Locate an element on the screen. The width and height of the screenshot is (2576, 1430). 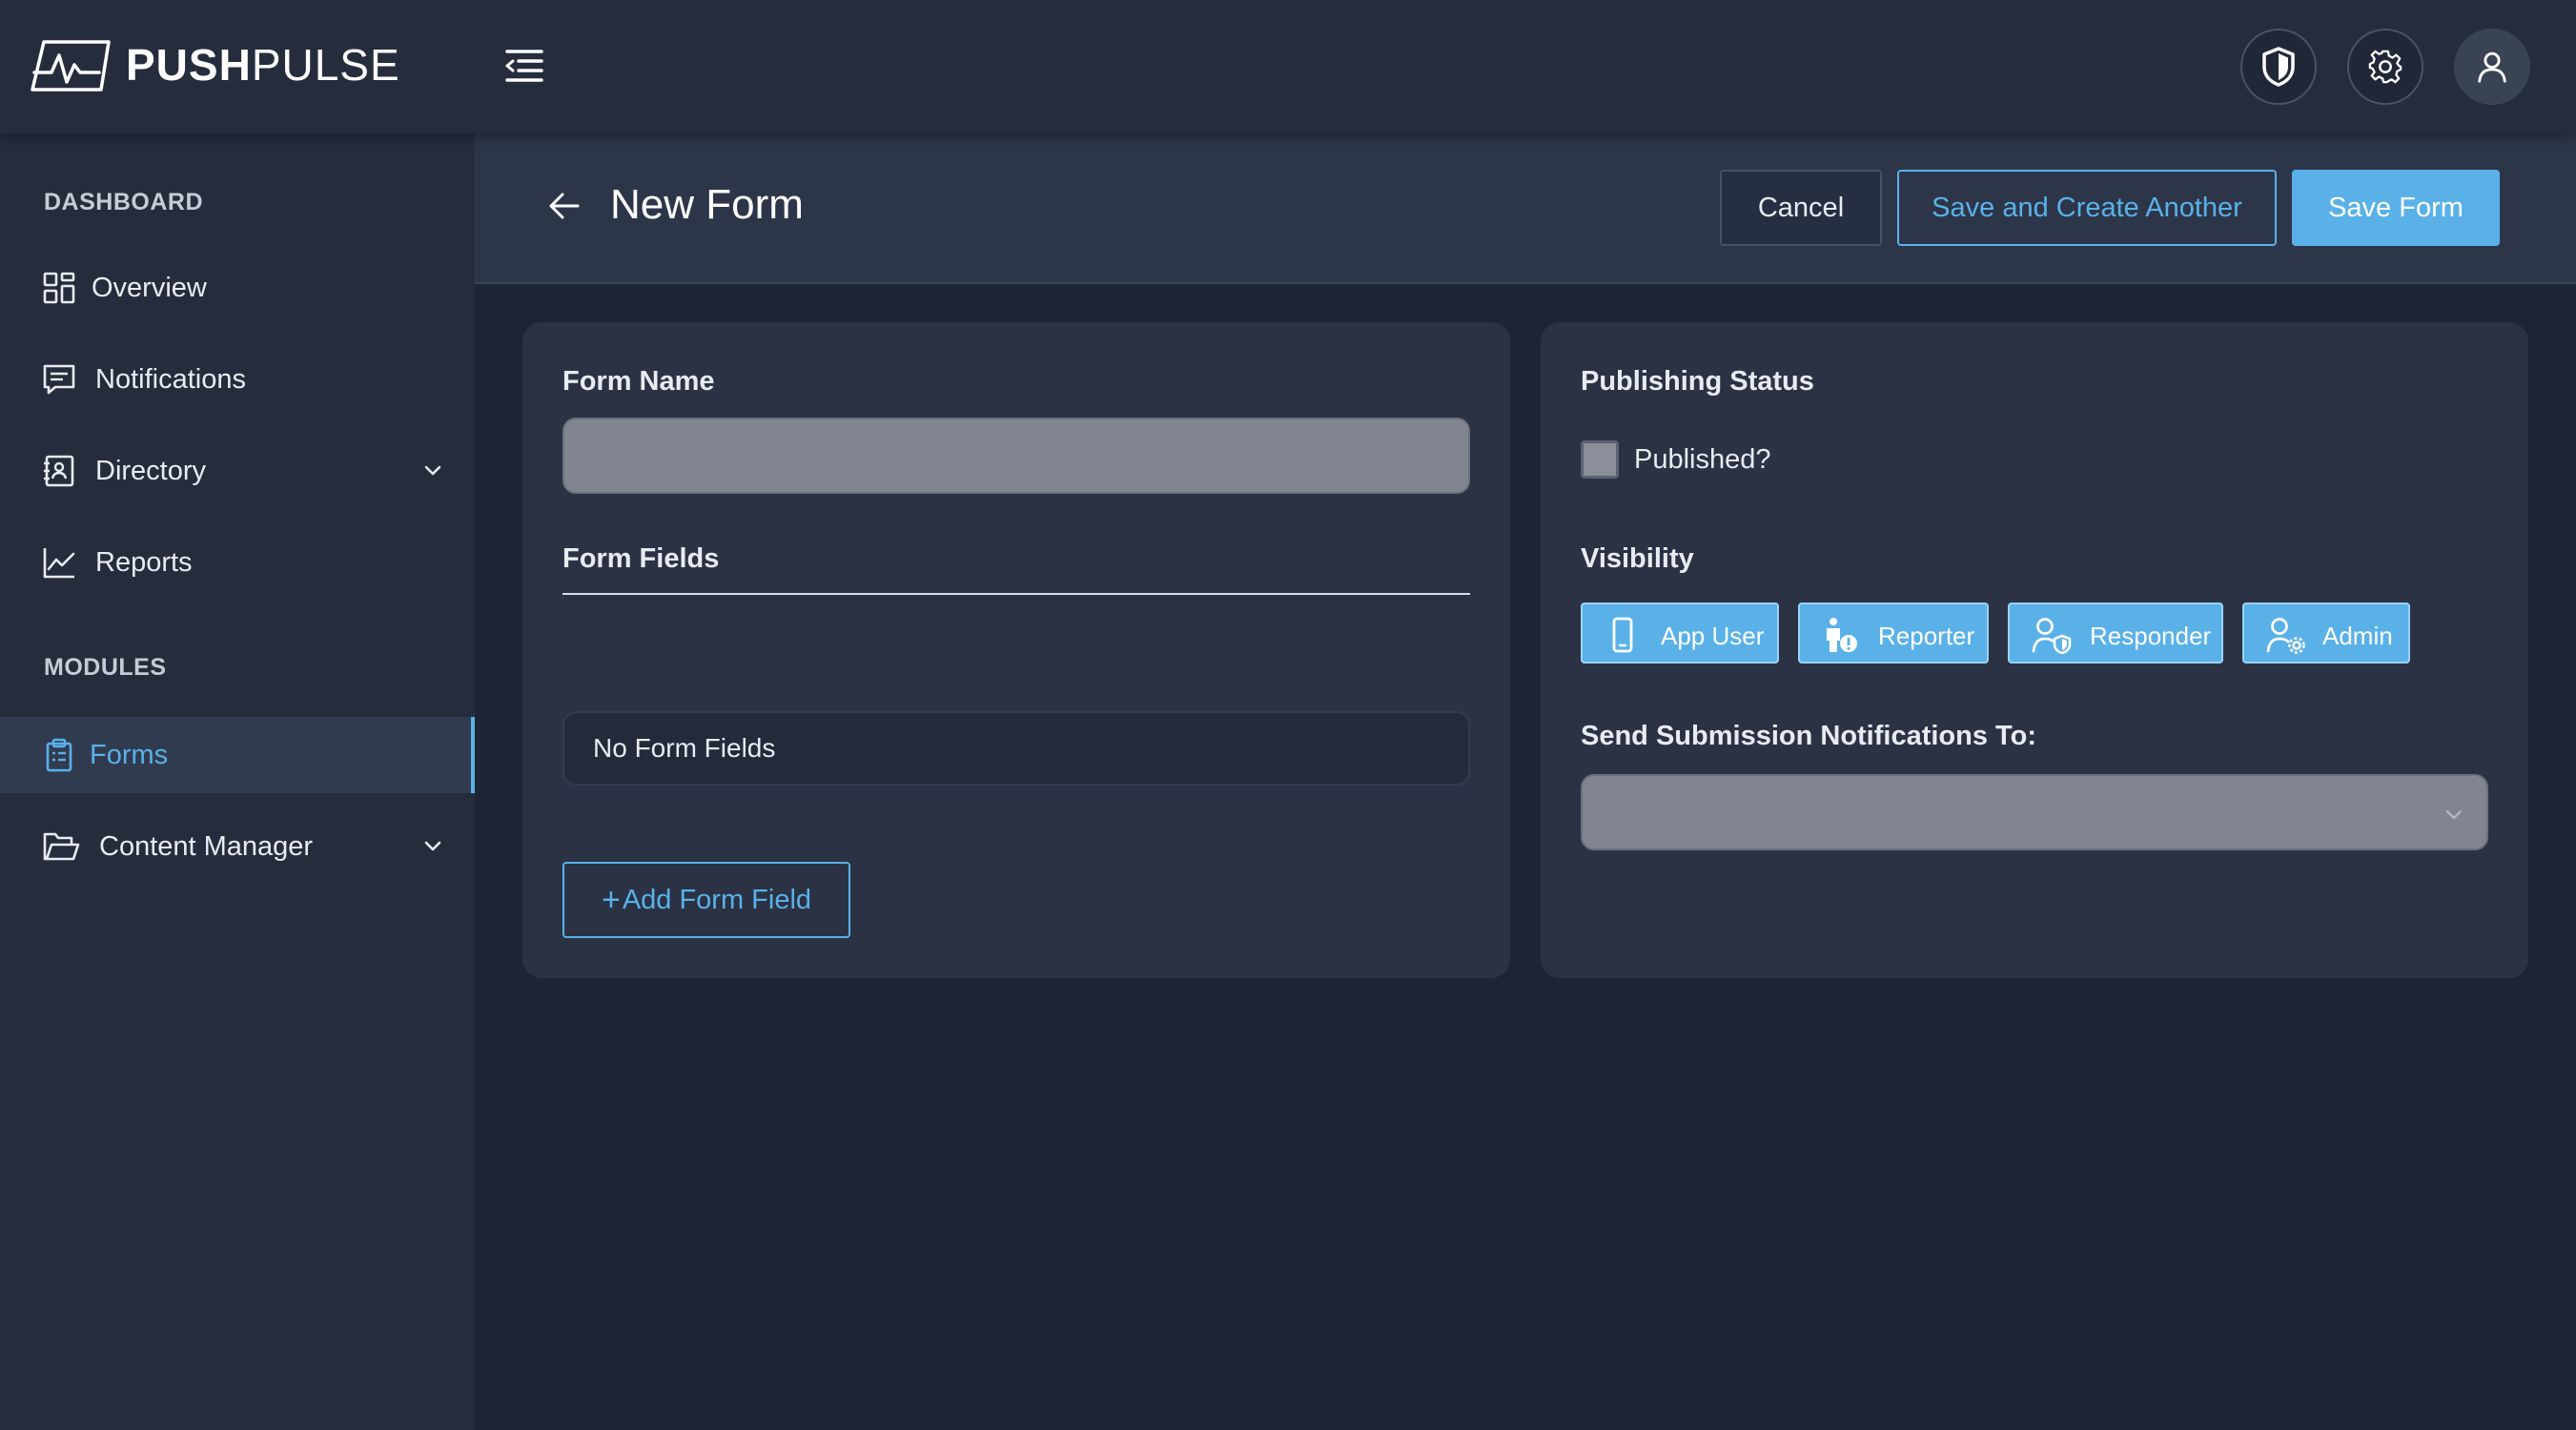
back-arrow-icon is located at coordinates (564, 206).